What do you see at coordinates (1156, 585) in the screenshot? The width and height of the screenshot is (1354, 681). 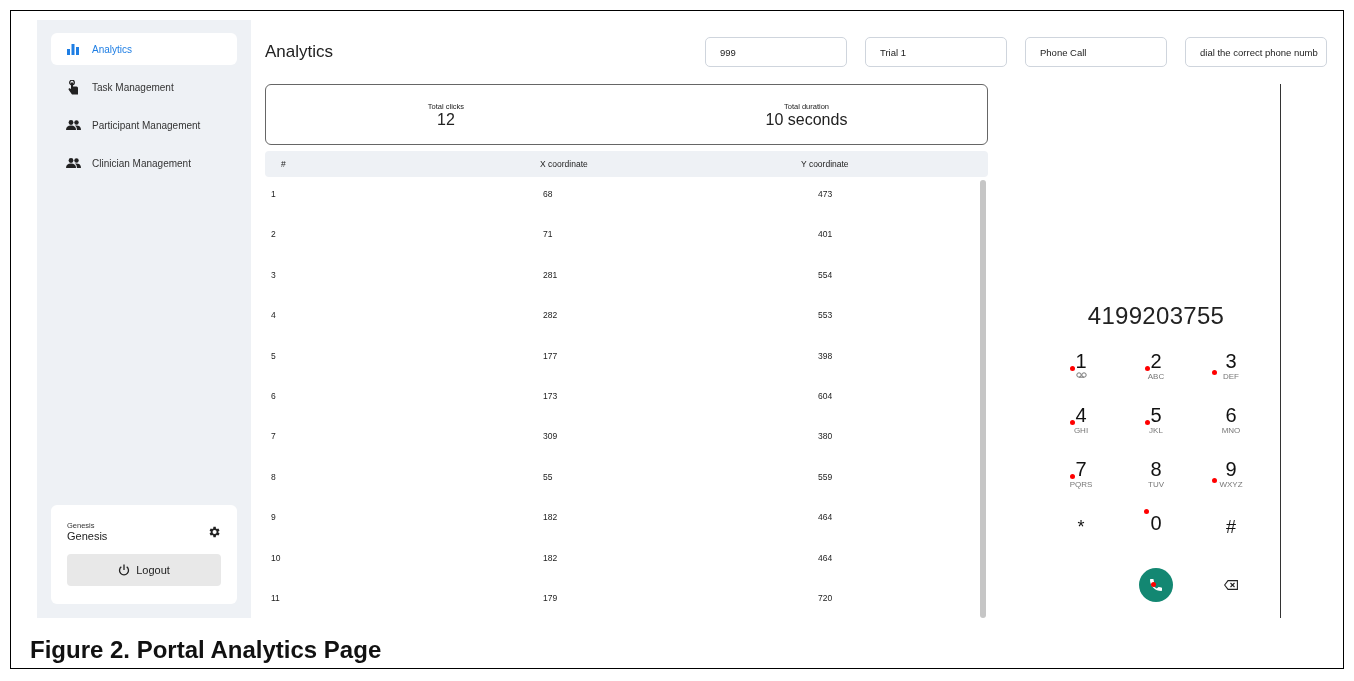 I see `call-button` at bounding box center [1156, 585].